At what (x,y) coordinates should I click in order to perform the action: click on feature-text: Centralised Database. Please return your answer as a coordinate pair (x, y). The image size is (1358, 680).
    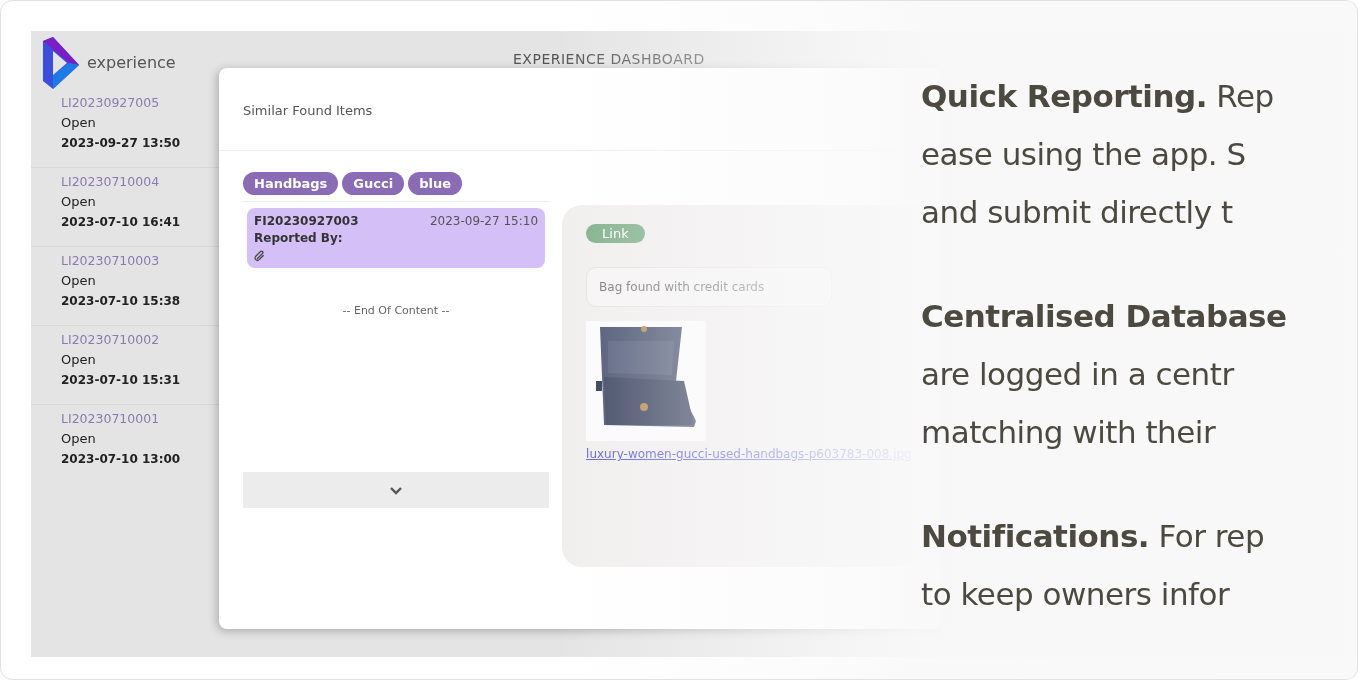
    Looking at the image, I should click on (1104, 316).